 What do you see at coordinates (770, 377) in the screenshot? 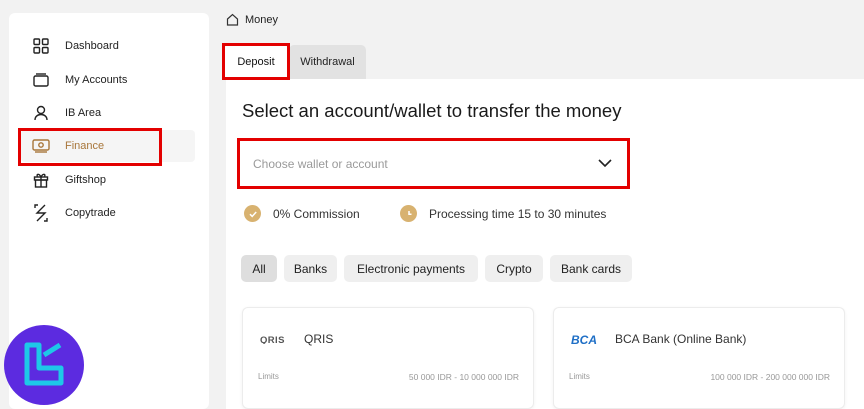
I see `limits-value: 100 000 IDR - 200 000 000 IDR` at bounding box center [770, 377].